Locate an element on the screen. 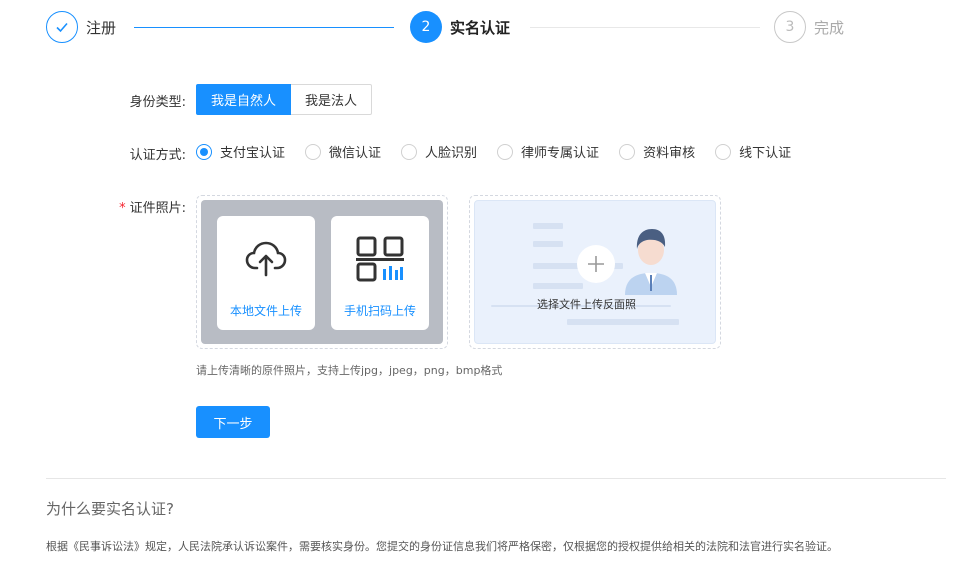 The width and height of the screenshot is (974, 574). local-upload-label: 本地文件上传 is located at coordinates (265, 311).